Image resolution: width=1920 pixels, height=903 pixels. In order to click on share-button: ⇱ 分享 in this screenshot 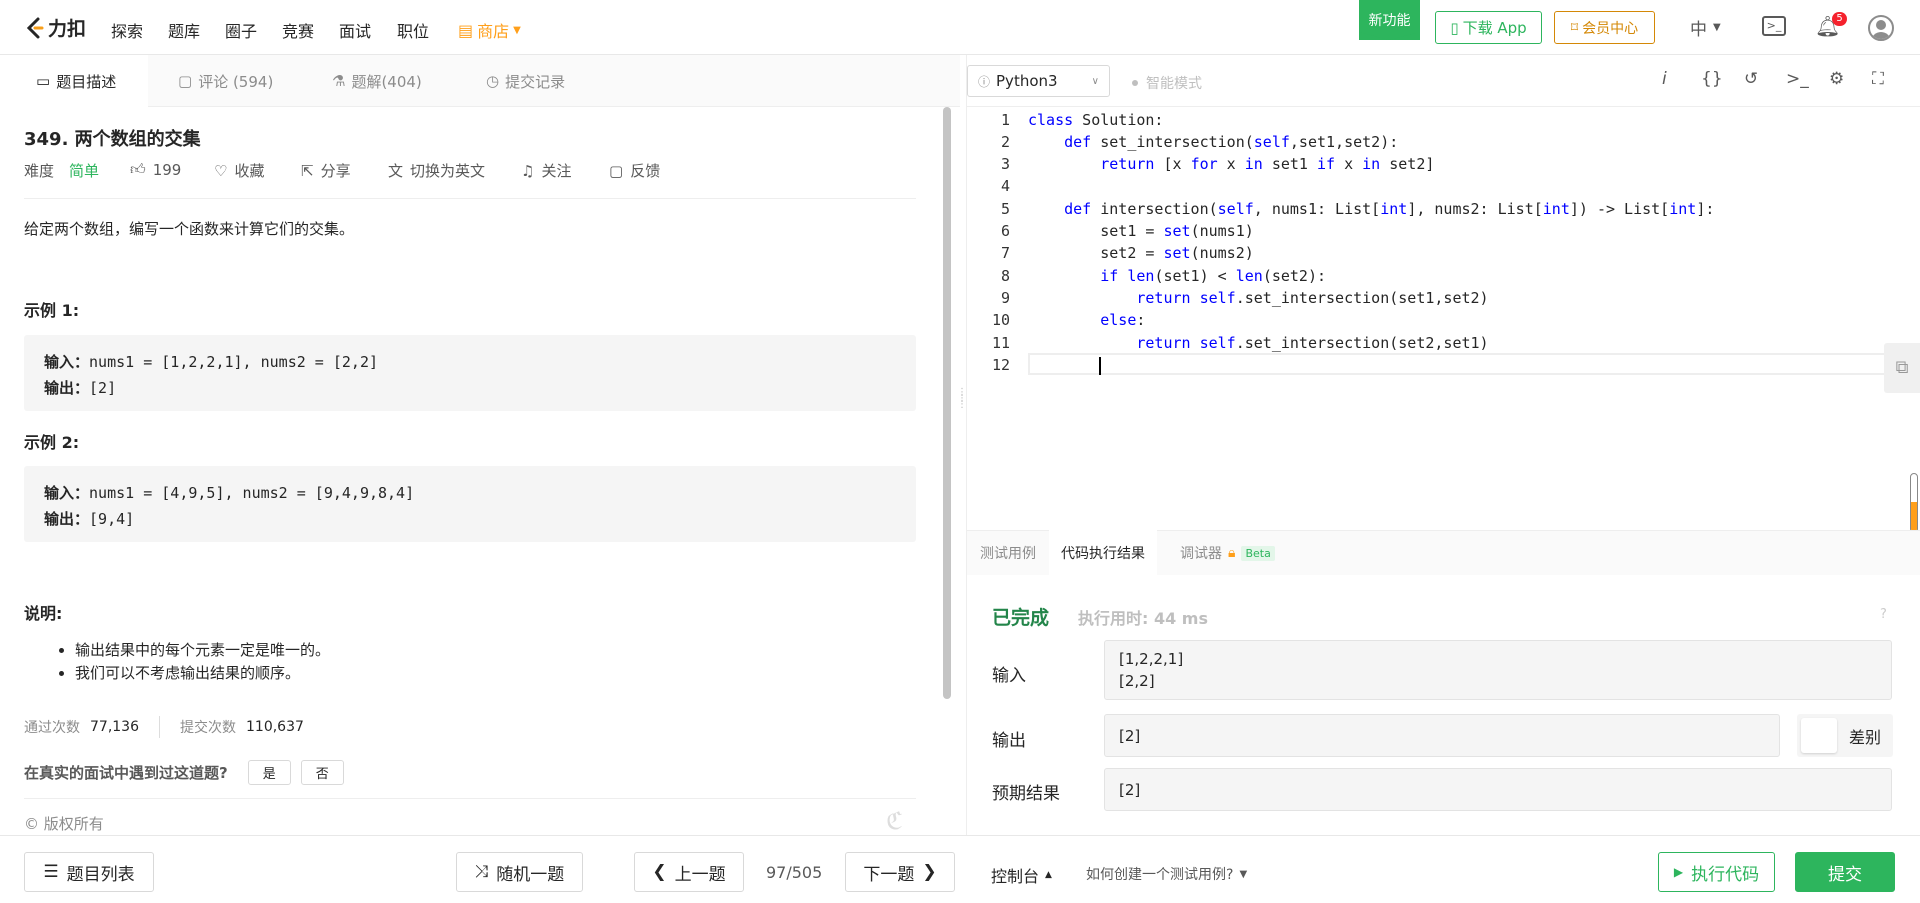, I will do `click(326, 170)`.